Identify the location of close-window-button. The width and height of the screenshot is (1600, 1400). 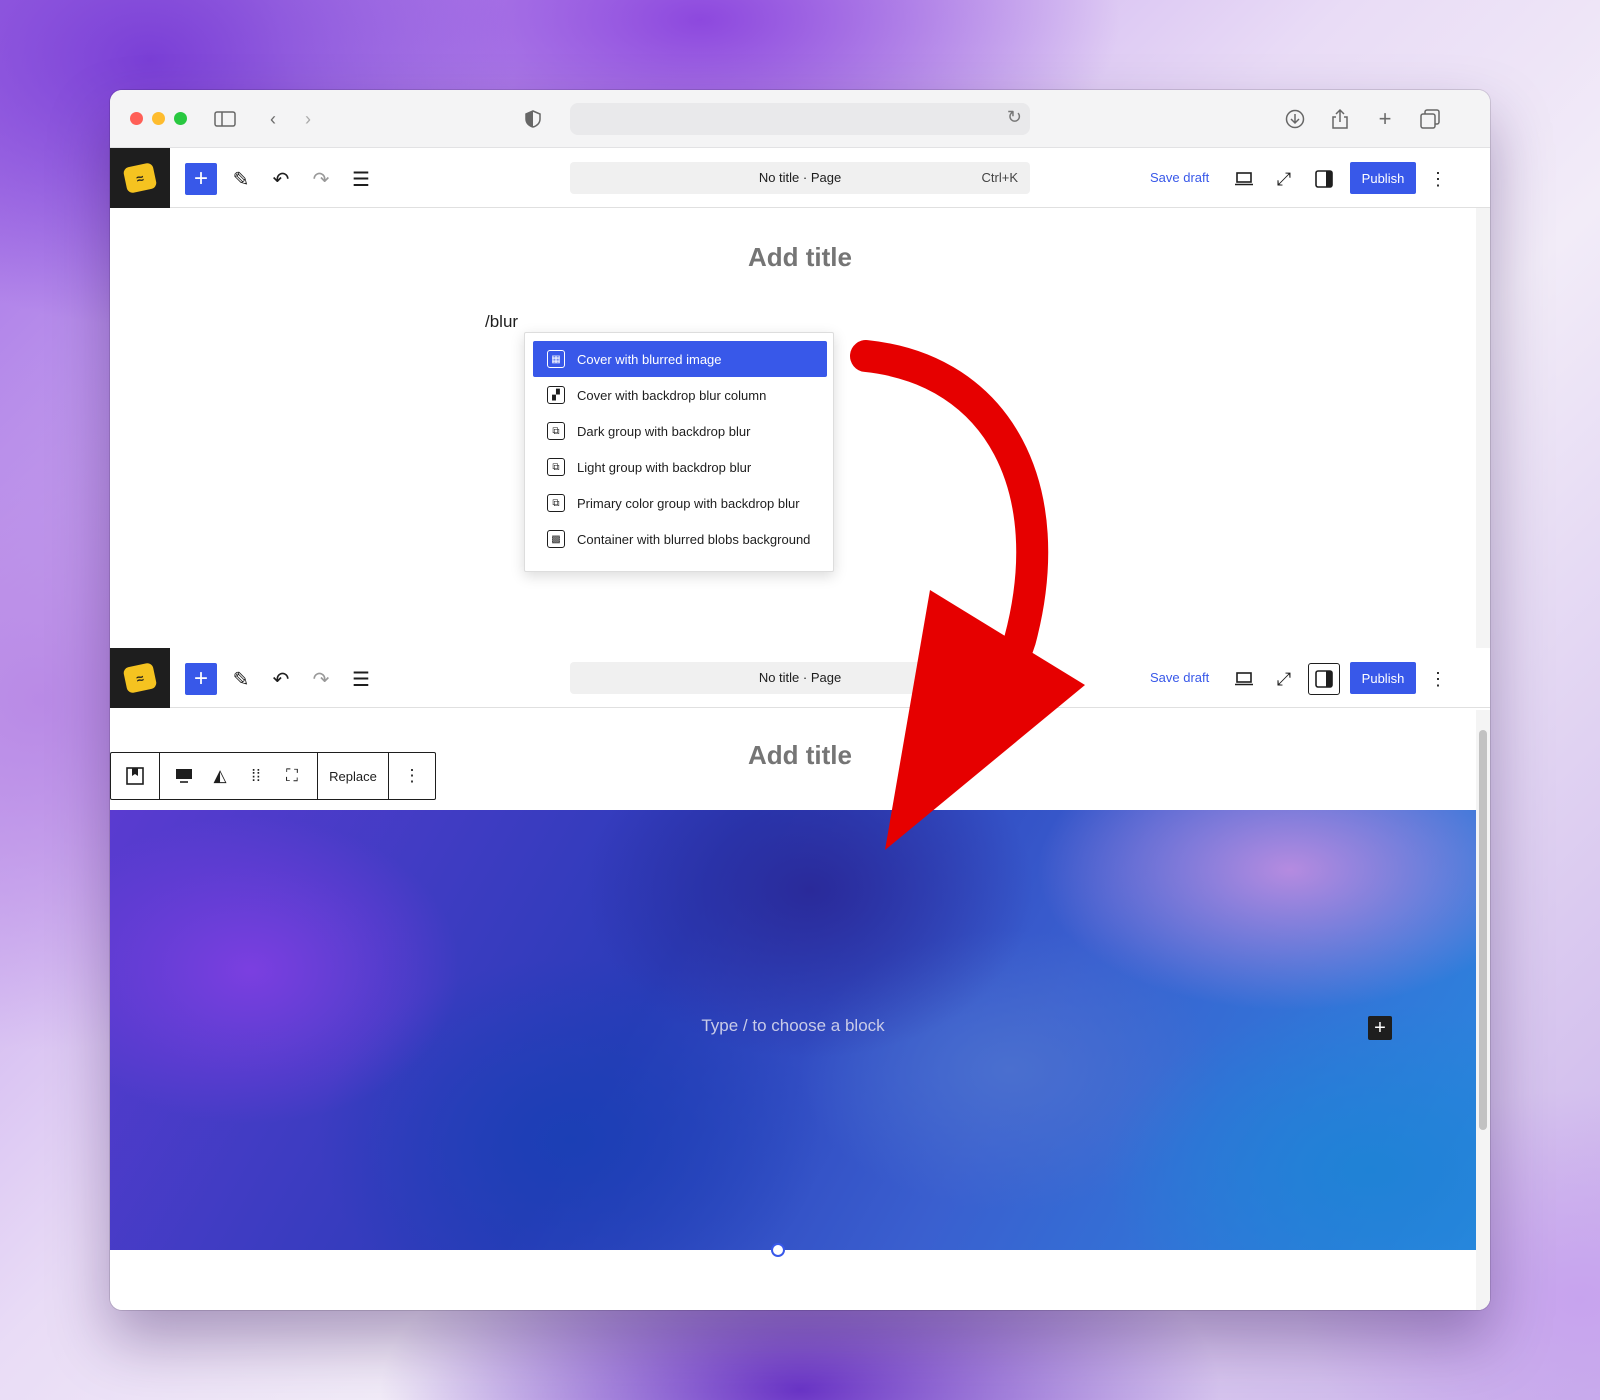
(136, 118).